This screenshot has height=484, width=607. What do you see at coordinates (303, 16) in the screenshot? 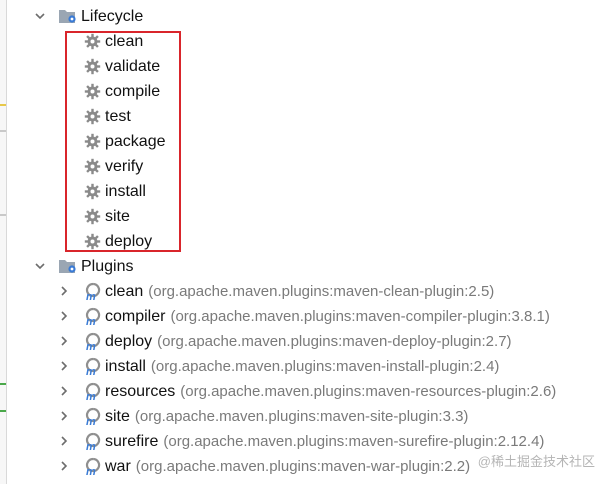
I see `tree-node-lifecycle: Lifecycle` at bounding box center [303, 16].